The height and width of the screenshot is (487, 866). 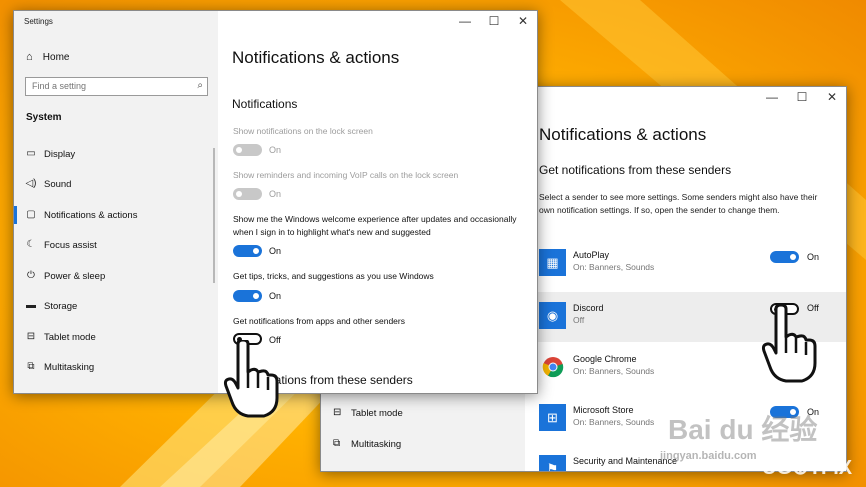 I want to click on sidebar-item-notifications: ▢ Notifications & actions, so click(x=114, y=215).